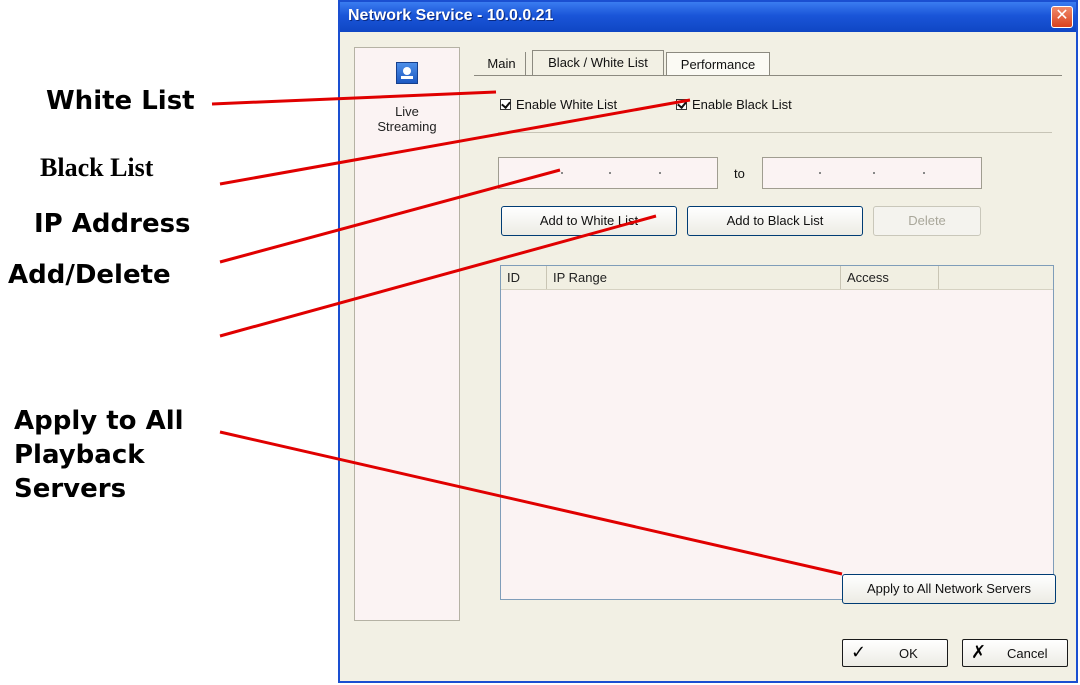 This screenshot has width=1080, height=685. I want to click on apply-to-all-network-servers-button: Apply to All Network Servers, so click(949, 589).